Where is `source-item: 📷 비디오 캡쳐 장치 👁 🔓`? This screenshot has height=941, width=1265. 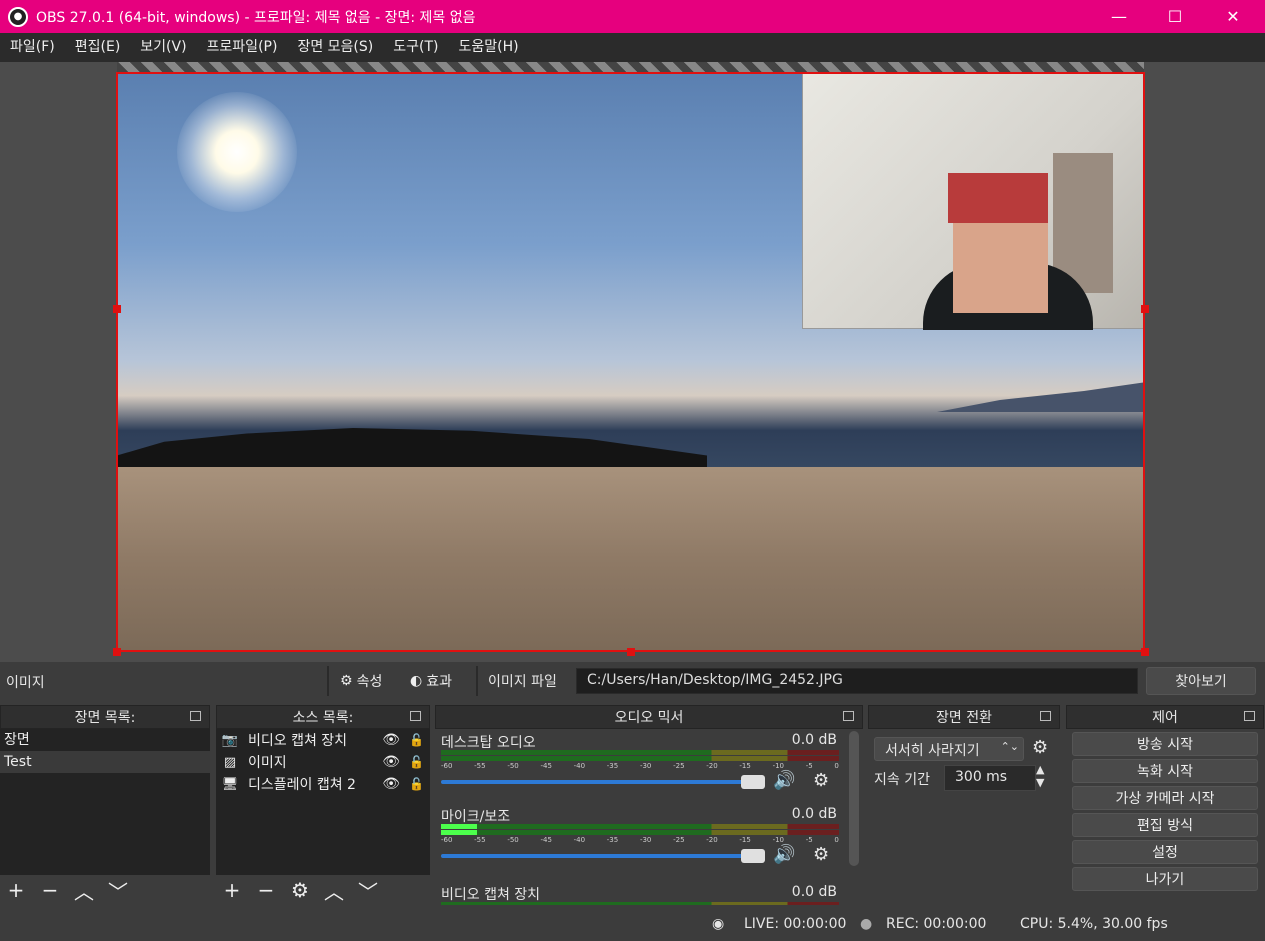 source-item: 📷 비디오 캡쳐 장치 👁 🔓 is located at coordinates (323, 740).